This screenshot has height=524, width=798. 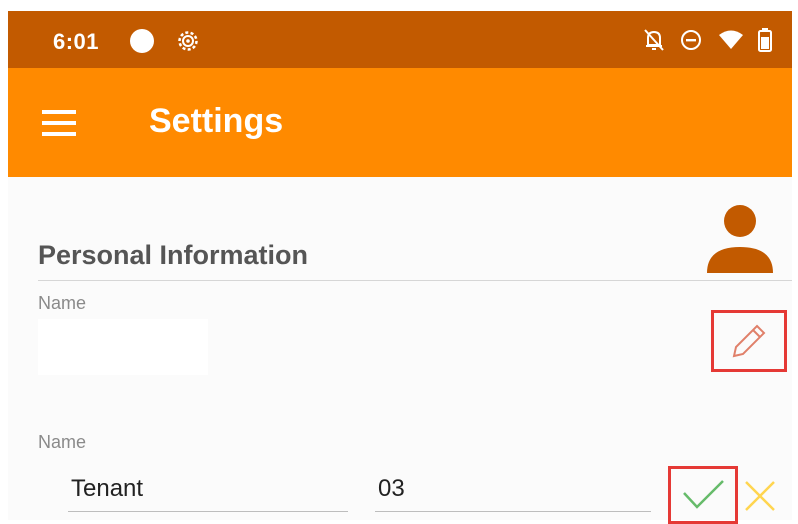 What do you see at coordinates (653, 40) in the screenshot?
I see `notifications-off-icon` at bounding box center [653, 40].